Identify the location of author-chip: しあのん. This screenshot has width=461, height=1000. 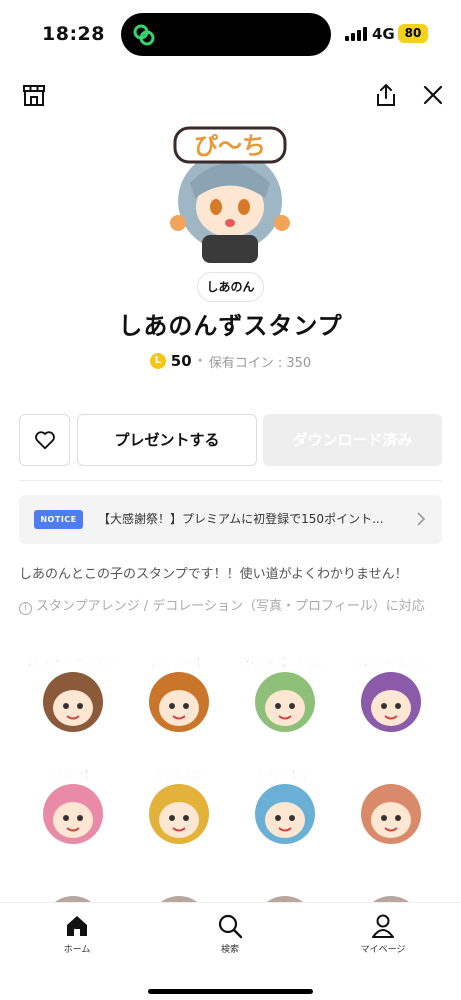
(230, 287).